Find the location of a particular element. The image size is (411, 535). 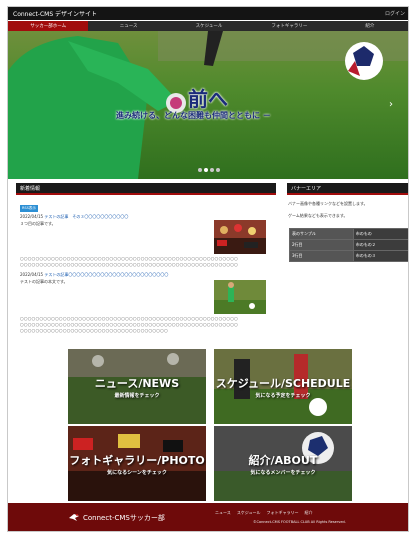

nav-item-about: 紹介 is located at coordinates (369, 26).